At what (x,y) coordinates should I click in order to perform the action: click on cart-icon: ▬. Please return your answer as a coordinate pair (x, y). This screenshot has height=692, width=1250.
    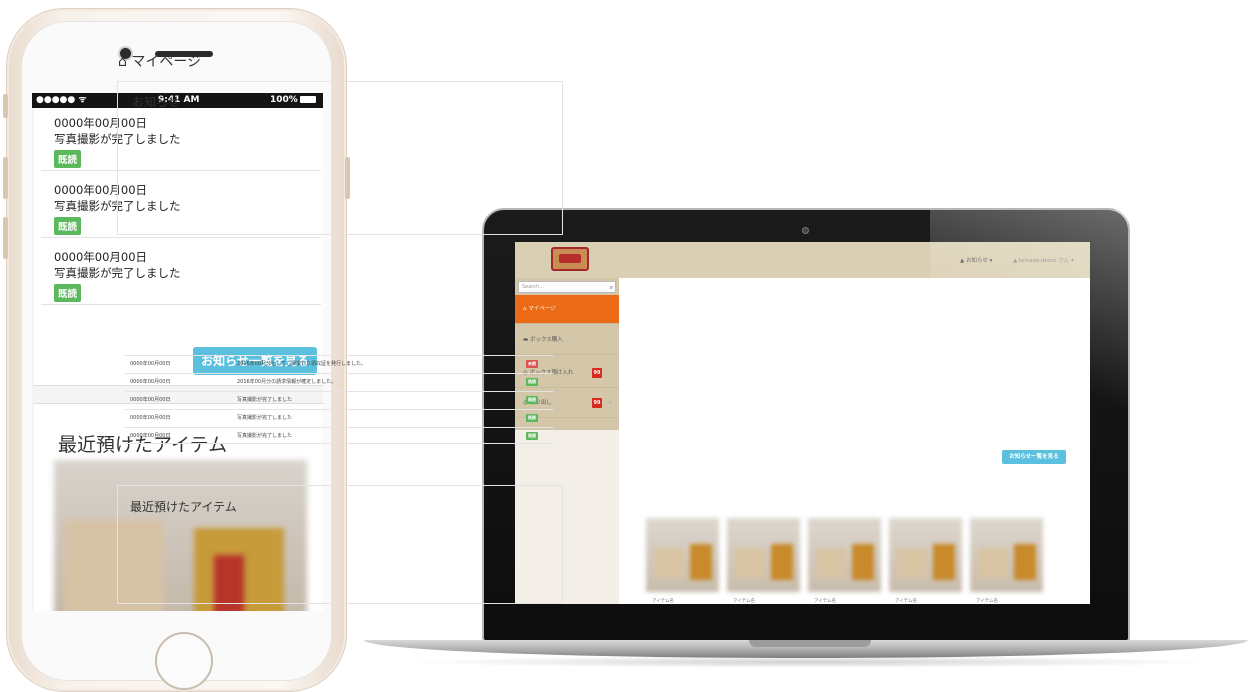
    Looking at the image, I should click on (526, 340).